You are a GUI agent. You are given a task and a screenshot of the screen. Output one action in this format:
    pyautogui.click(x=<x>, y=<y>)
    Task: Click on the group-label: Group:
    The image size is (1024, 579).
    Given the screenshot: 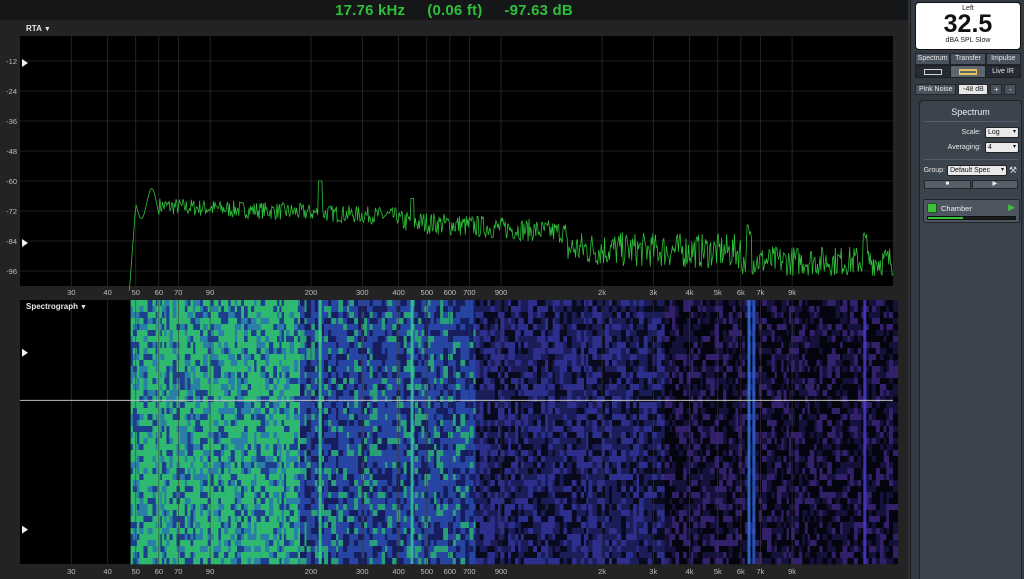 What is the action you would take?
    pyautogui.click(x=934, y=170)
    